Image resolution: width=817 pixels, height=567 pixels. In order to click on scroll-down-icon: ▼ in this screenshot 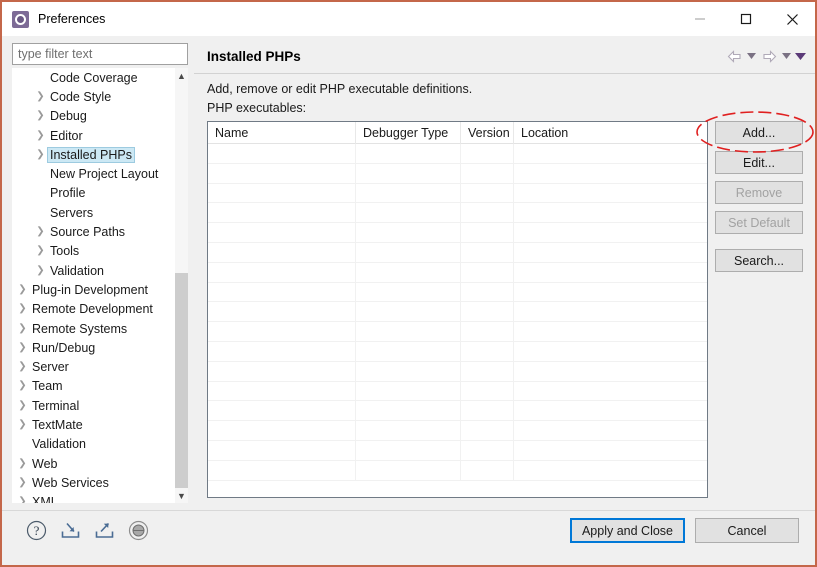, I will do `click(181, 495)`.